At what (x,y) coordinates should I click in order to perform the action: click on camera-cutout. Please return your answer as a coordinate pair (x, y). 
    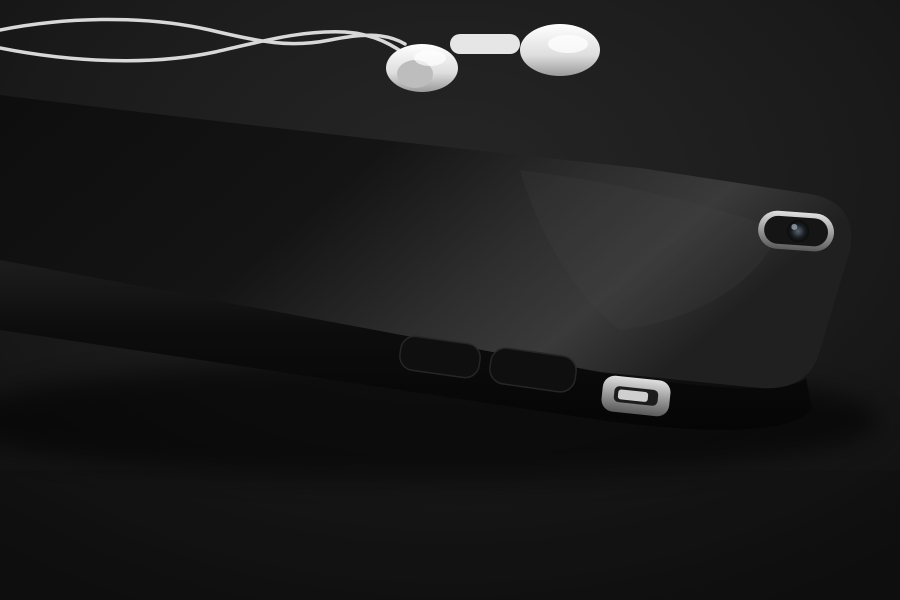
    Looking at the image, I should click on (796, 231).